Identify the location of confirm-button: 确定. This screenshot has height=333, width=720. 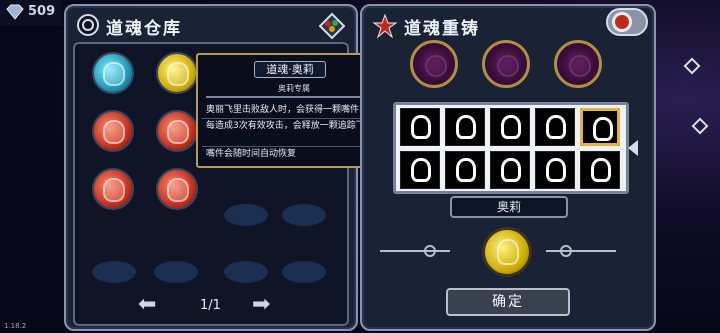
(508, 302).